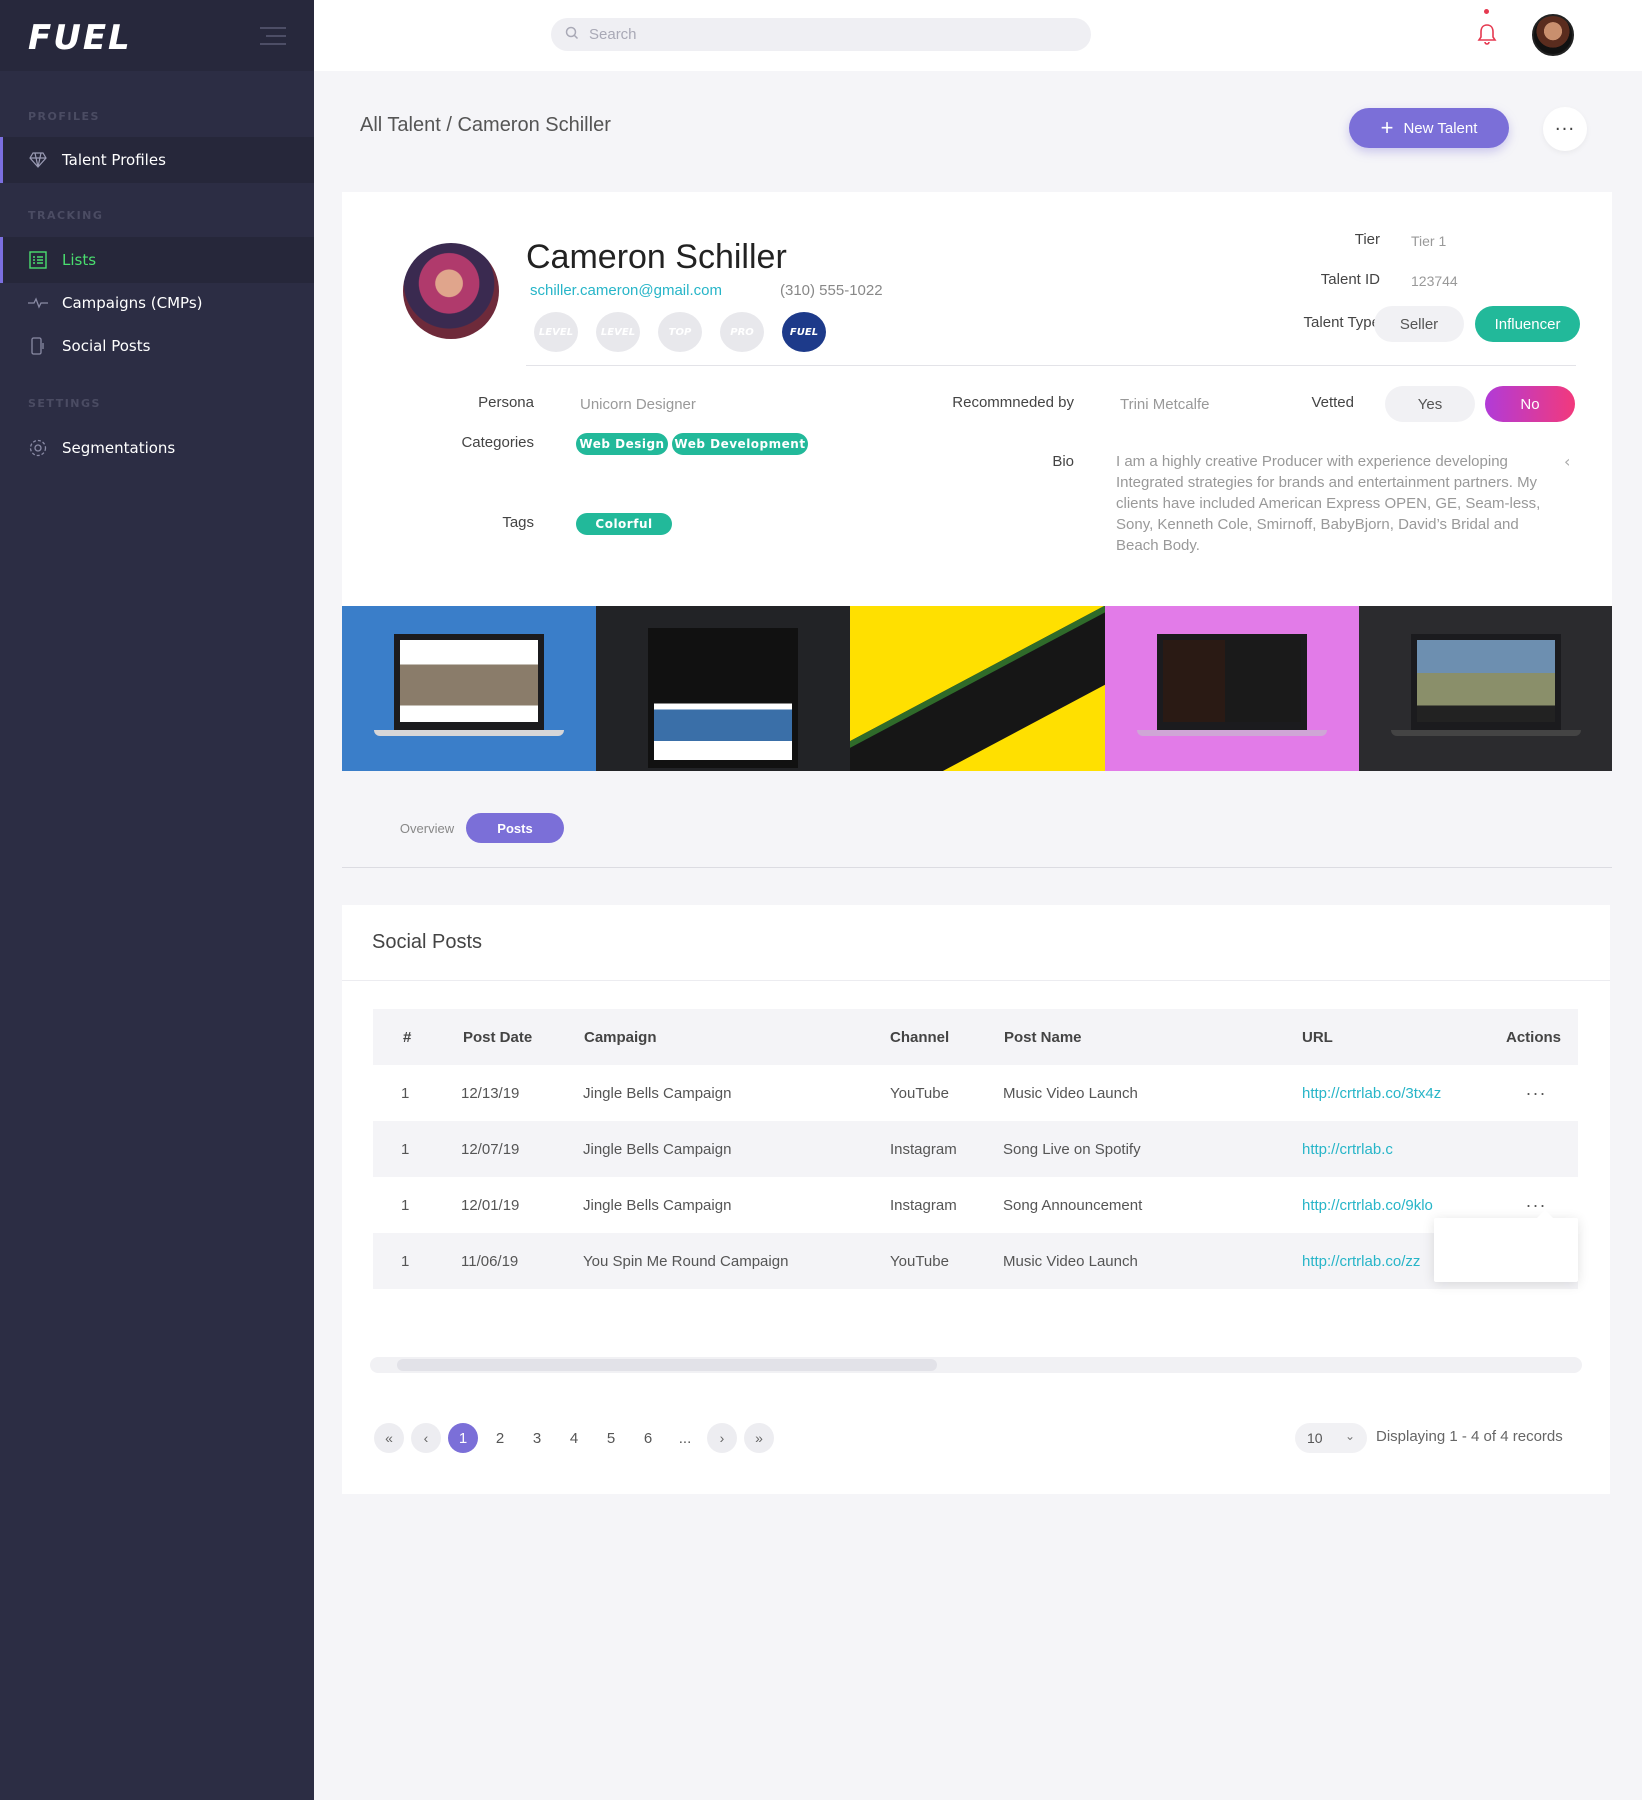 Image resolution: width=1642 pixels, height=1800 pixels. I want to click on cell-url-link: http://crtrlab.c, so click(1347, 1149).